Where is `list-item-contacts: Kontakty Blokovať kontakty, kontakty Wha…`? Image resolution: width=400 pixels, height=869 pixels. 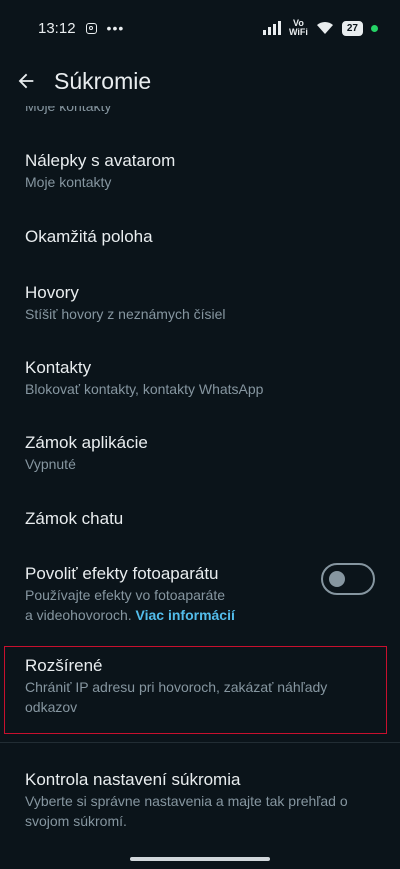
list-item-contacts: Kontakty Blokovať kontakty, kontakty Wha… is located at coordinates (200, 378).